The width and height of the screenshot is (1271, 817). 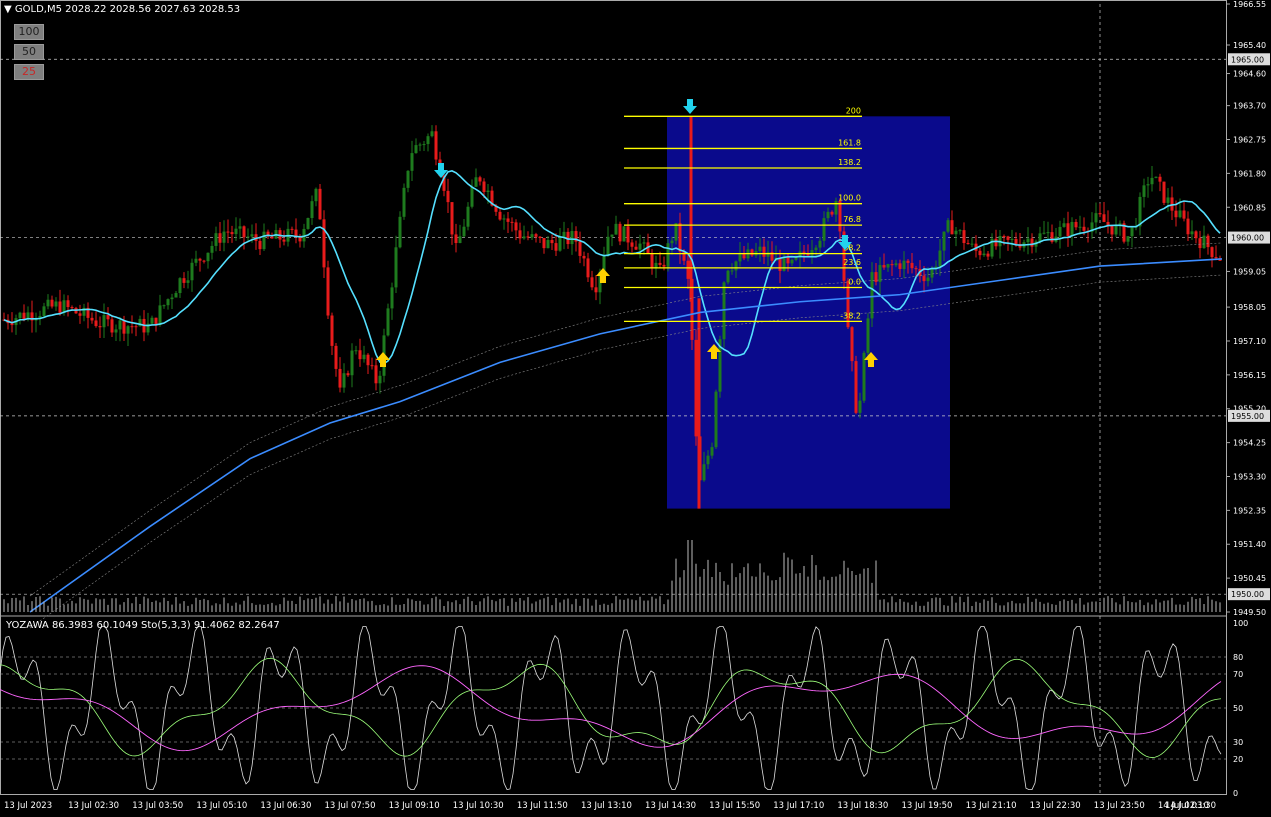 What do you see at coordinates (852, 219) in the screenshot?
I see `fib-level-label: 76.8` at bounding box center [852, 219].